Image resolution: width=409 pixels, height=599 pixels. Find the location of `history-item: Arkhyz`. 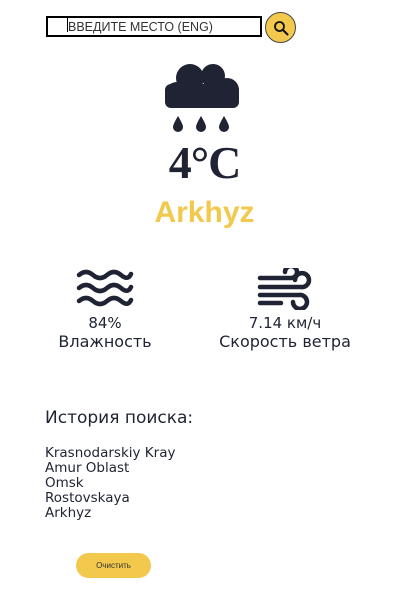

history-item: Arkhyz is located at coordinates (110, 513).